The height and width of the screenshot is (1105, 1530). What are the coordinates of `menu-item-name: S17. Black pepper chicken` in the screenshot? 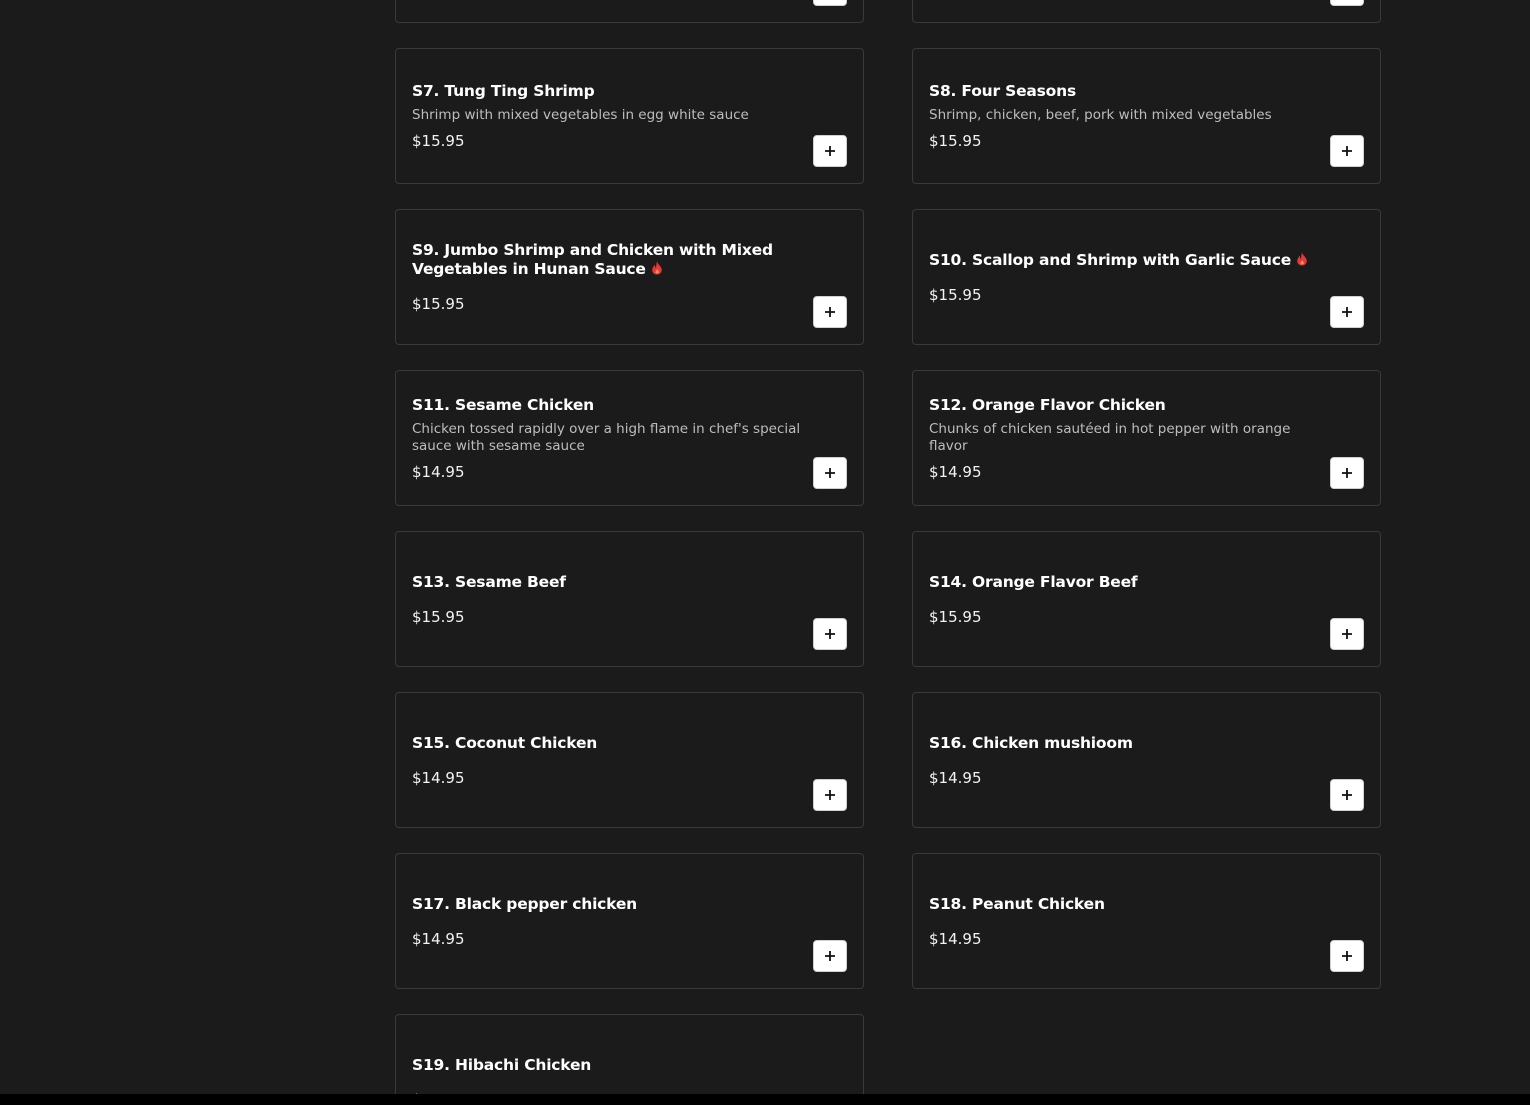 It's located at (525, 903).